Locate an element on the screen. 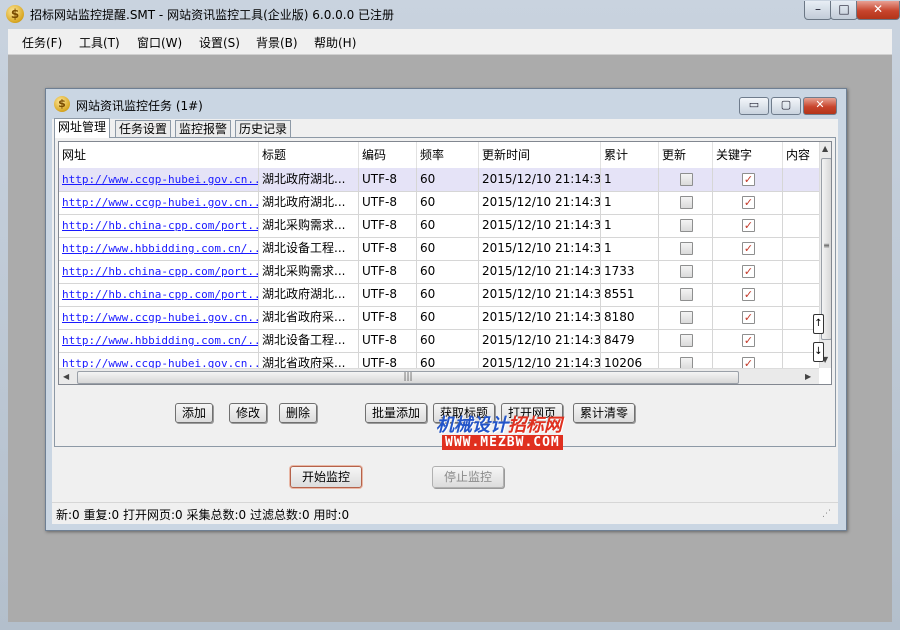  move-up-icon: ↑ is located at coordinates (818, 324).